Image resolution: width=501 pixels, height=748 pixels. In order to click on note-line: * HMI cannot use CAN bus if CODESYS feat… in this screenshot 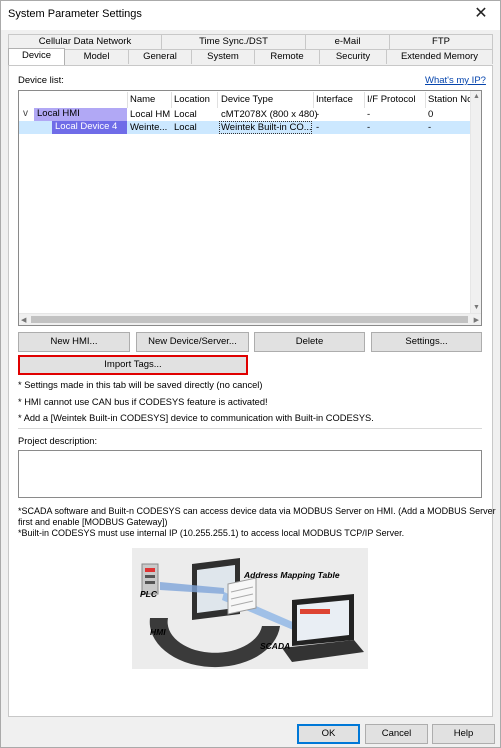, I will do `click(143, 402)`.